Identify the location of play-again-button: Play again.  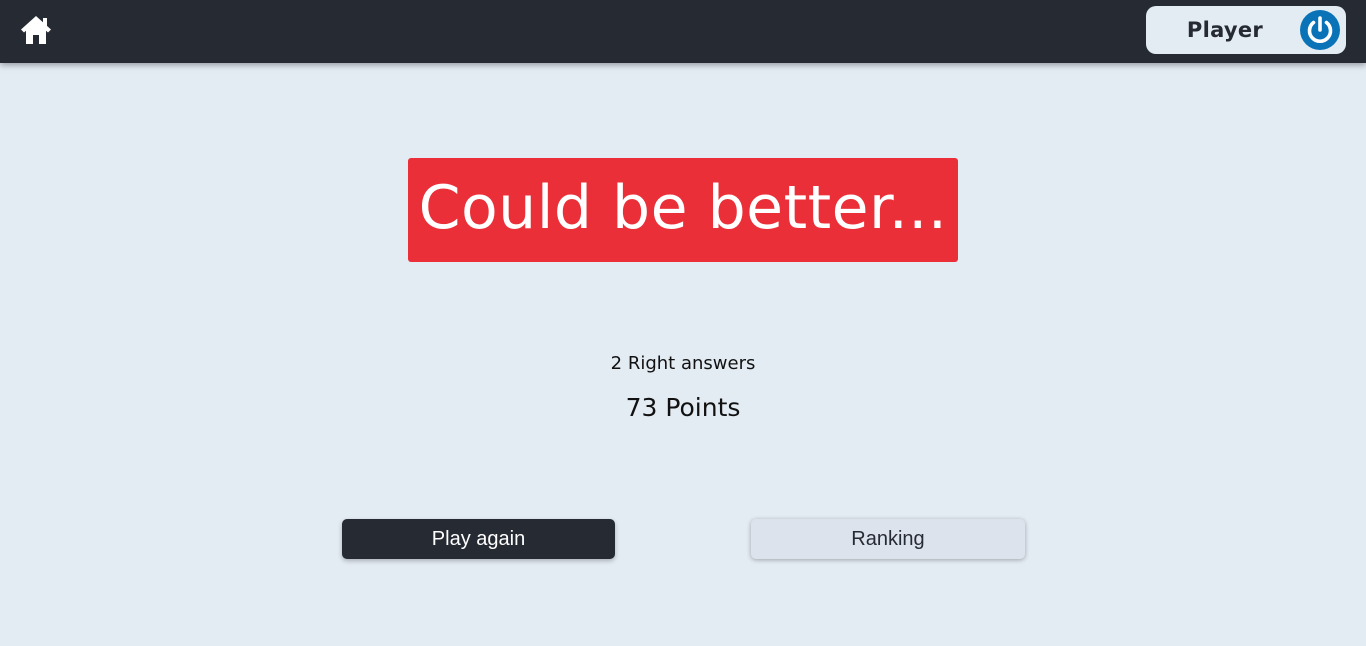
(478, 539).